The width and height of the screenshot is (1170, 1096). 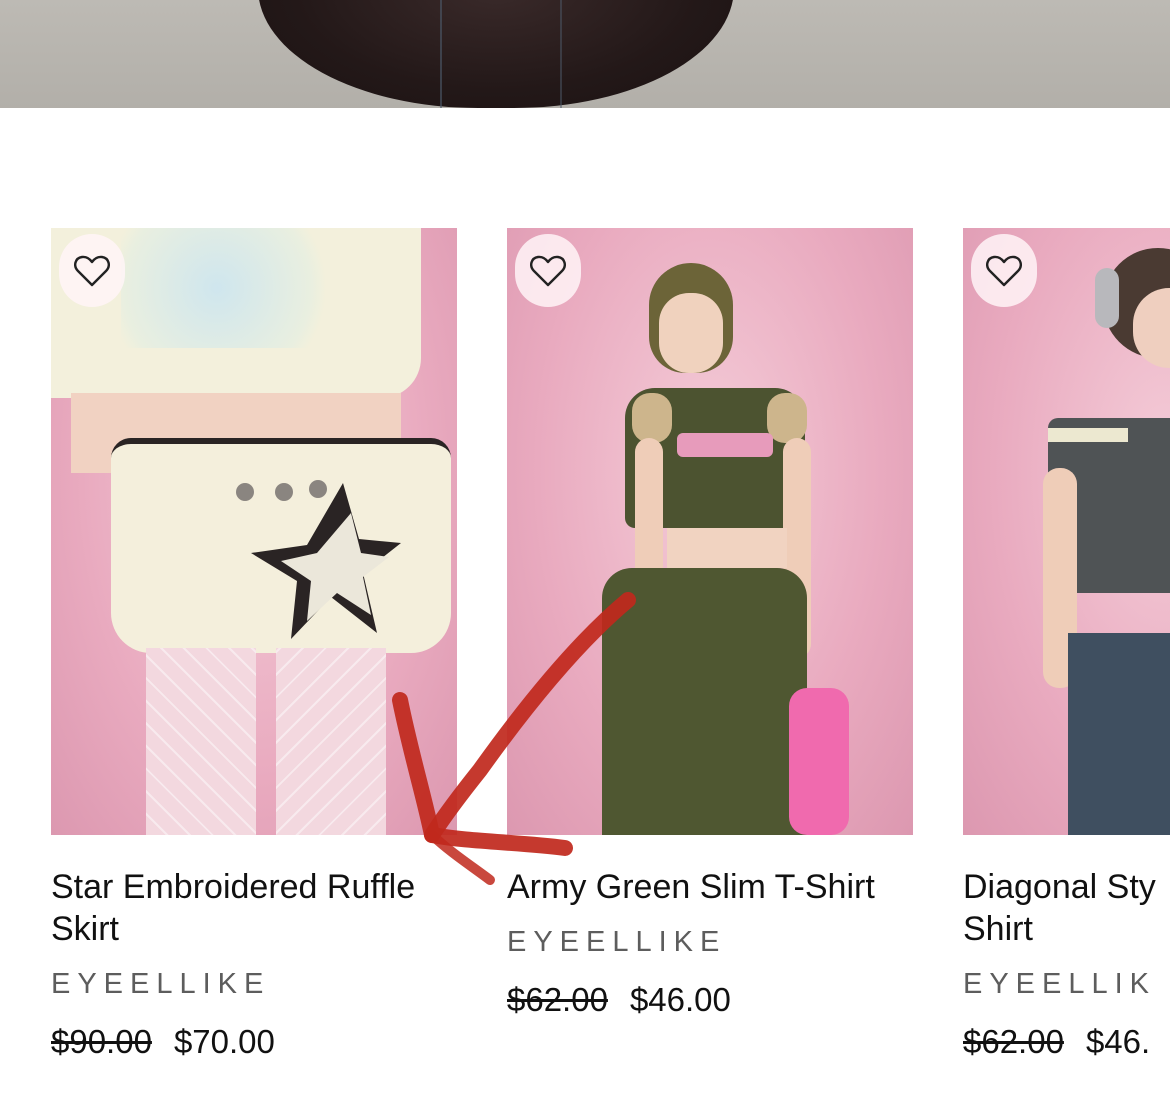 What do you see at coordinates (496, 54) in the screenshot?
I see `hero-garment` at bounding box center [496, 54].